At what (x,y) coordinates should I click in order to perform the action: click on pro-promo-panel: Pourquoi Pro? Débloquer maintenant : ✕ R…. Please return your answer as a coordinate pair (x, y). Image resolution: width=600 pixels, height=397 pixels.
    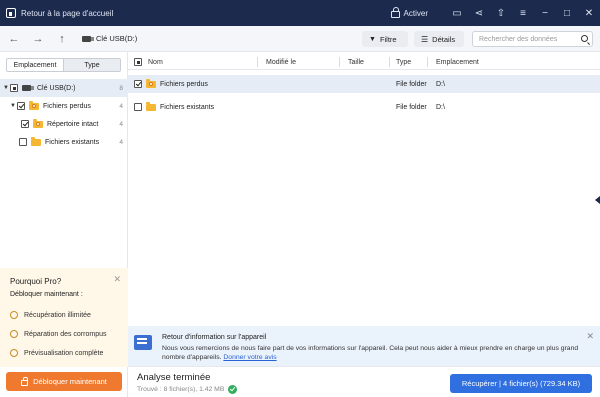
    Looking at the image, I should click on (64, 317).